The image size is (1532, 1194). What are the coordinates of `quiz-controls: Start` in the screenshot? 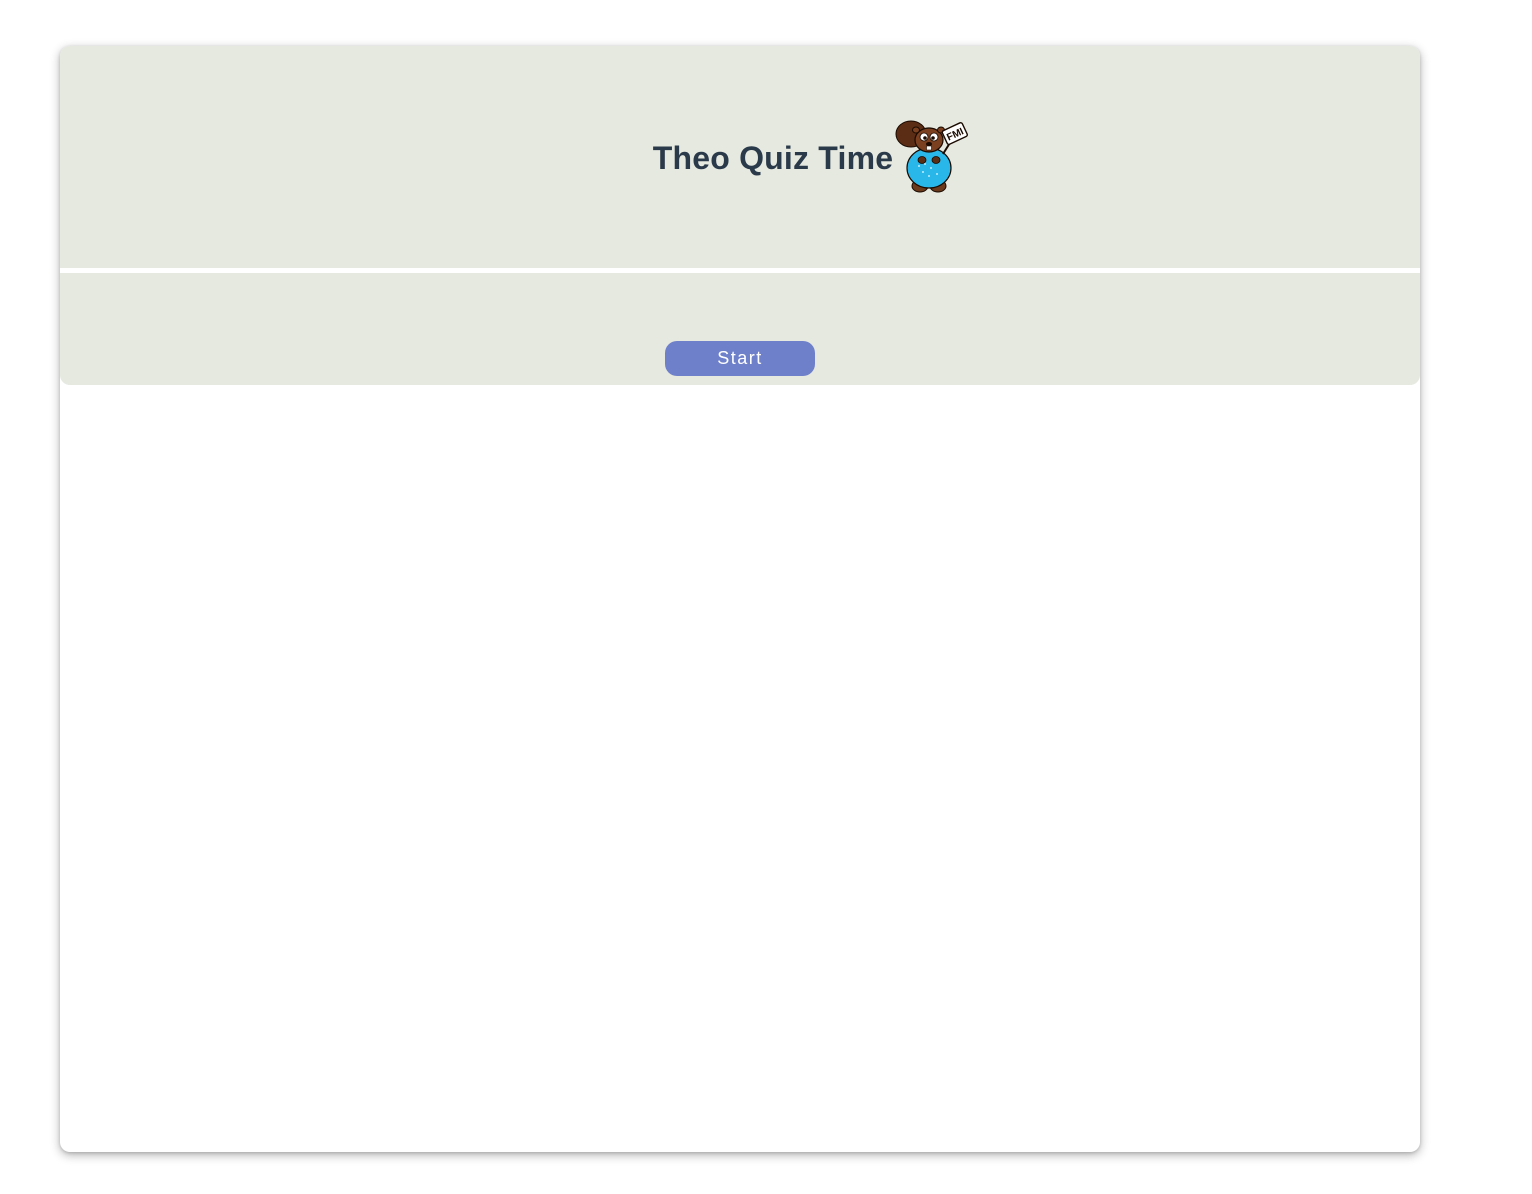 It's located at (740, 329).